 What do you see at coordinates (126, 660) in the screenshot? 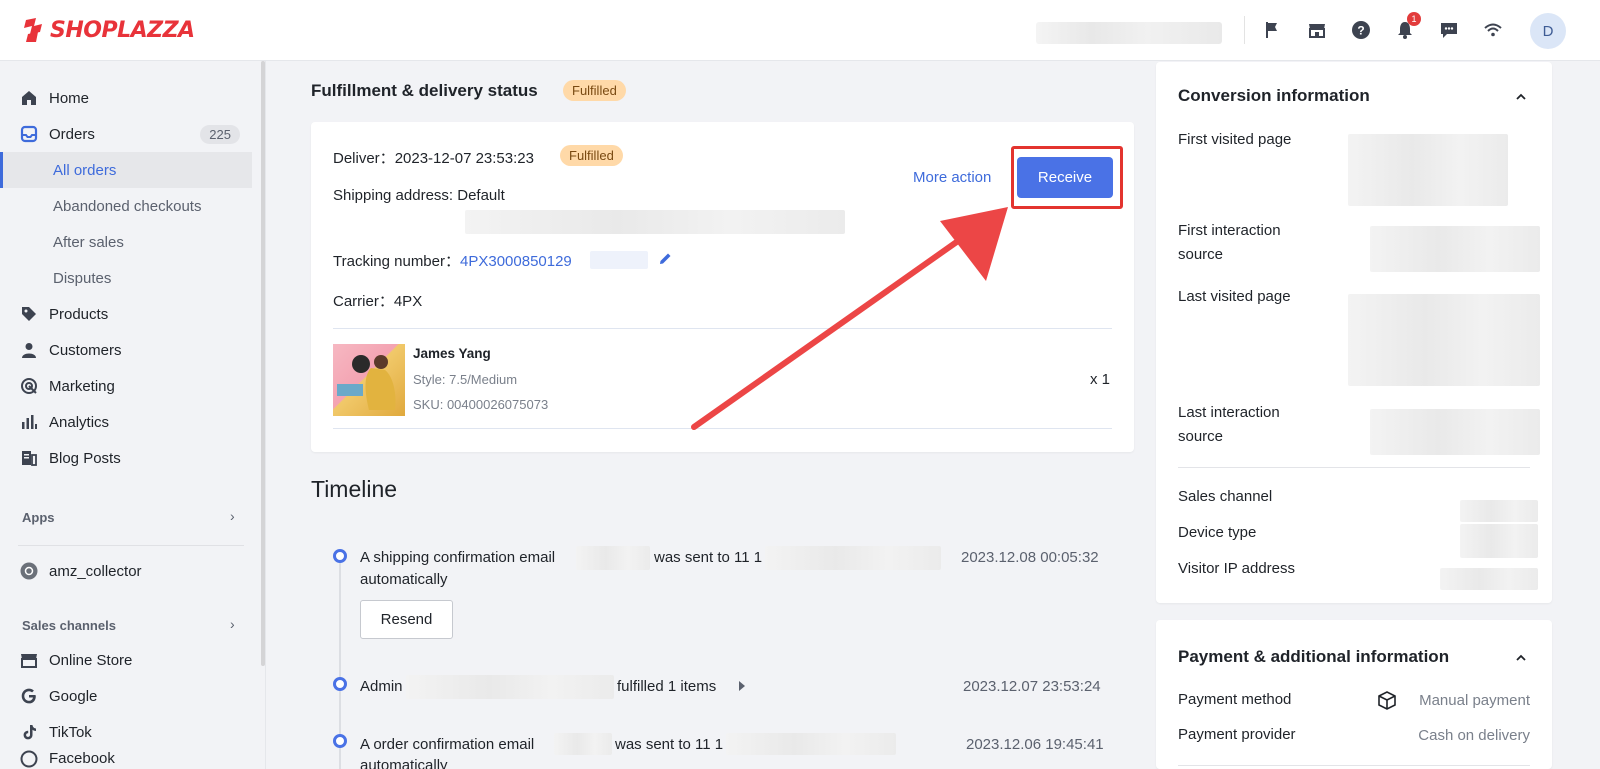
I see `sidebar-item-online-store: Online Store` at bounding box center [126, 660].